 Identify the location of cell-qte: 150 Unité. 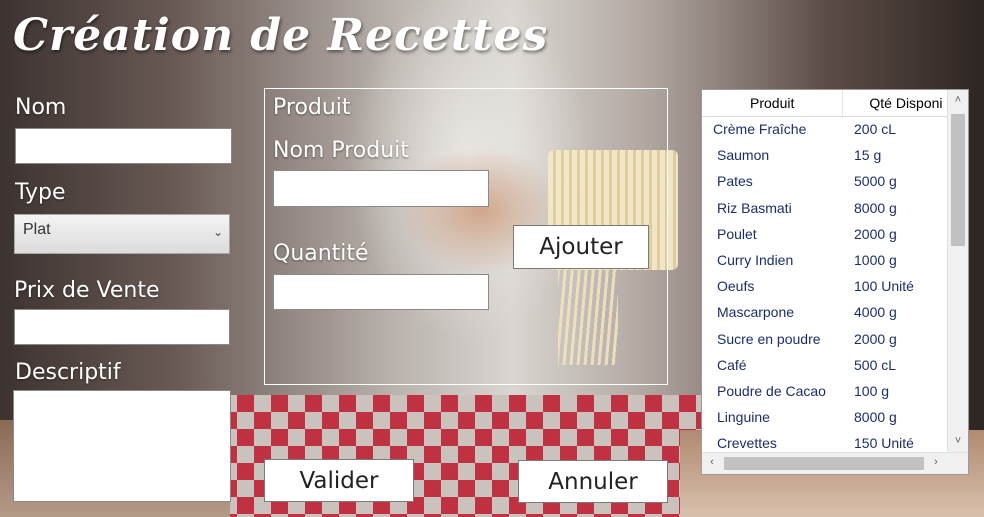
(884, 443).